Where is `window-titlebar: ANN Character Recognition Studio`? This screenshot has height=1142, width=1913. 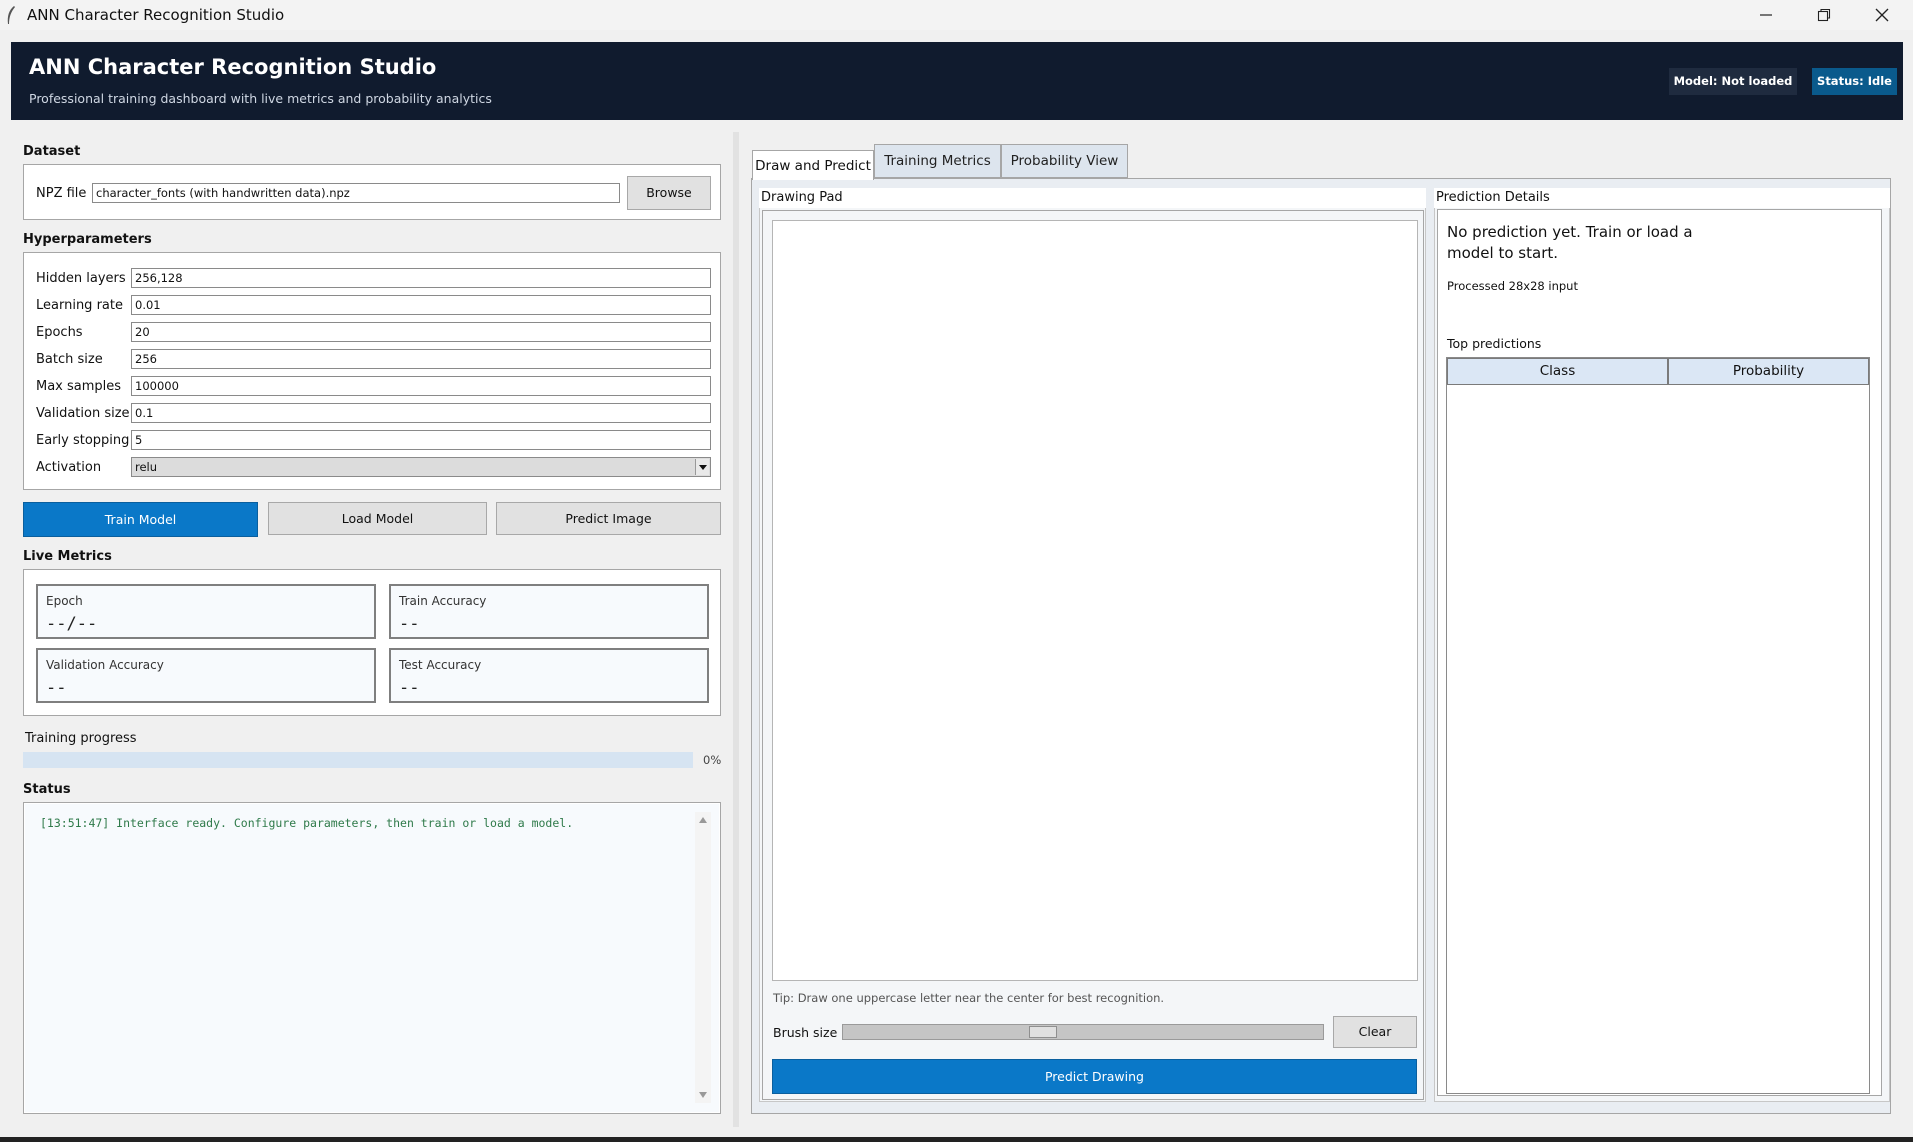 window-titlebar: ANN Character Recognition Studio is located at coordinates (956, 15).